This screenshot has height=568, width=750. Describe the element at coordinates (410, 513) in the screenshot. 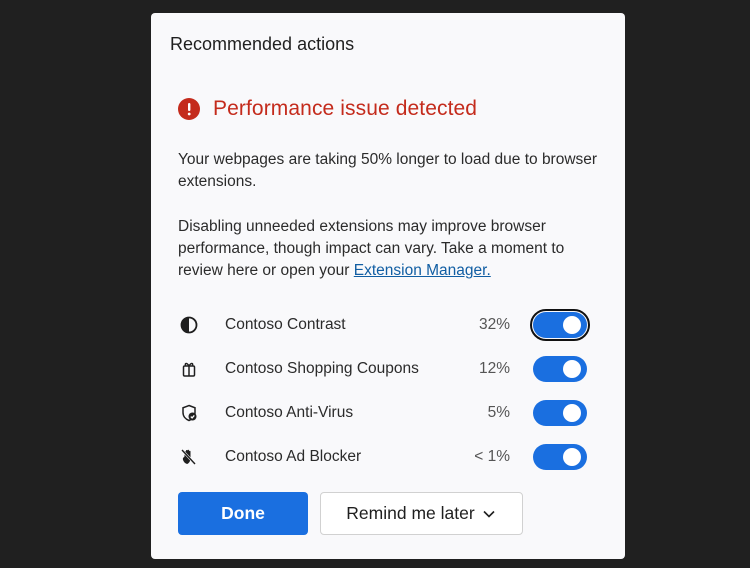

I see `remind-me-later-label: Remind me later` at that location.